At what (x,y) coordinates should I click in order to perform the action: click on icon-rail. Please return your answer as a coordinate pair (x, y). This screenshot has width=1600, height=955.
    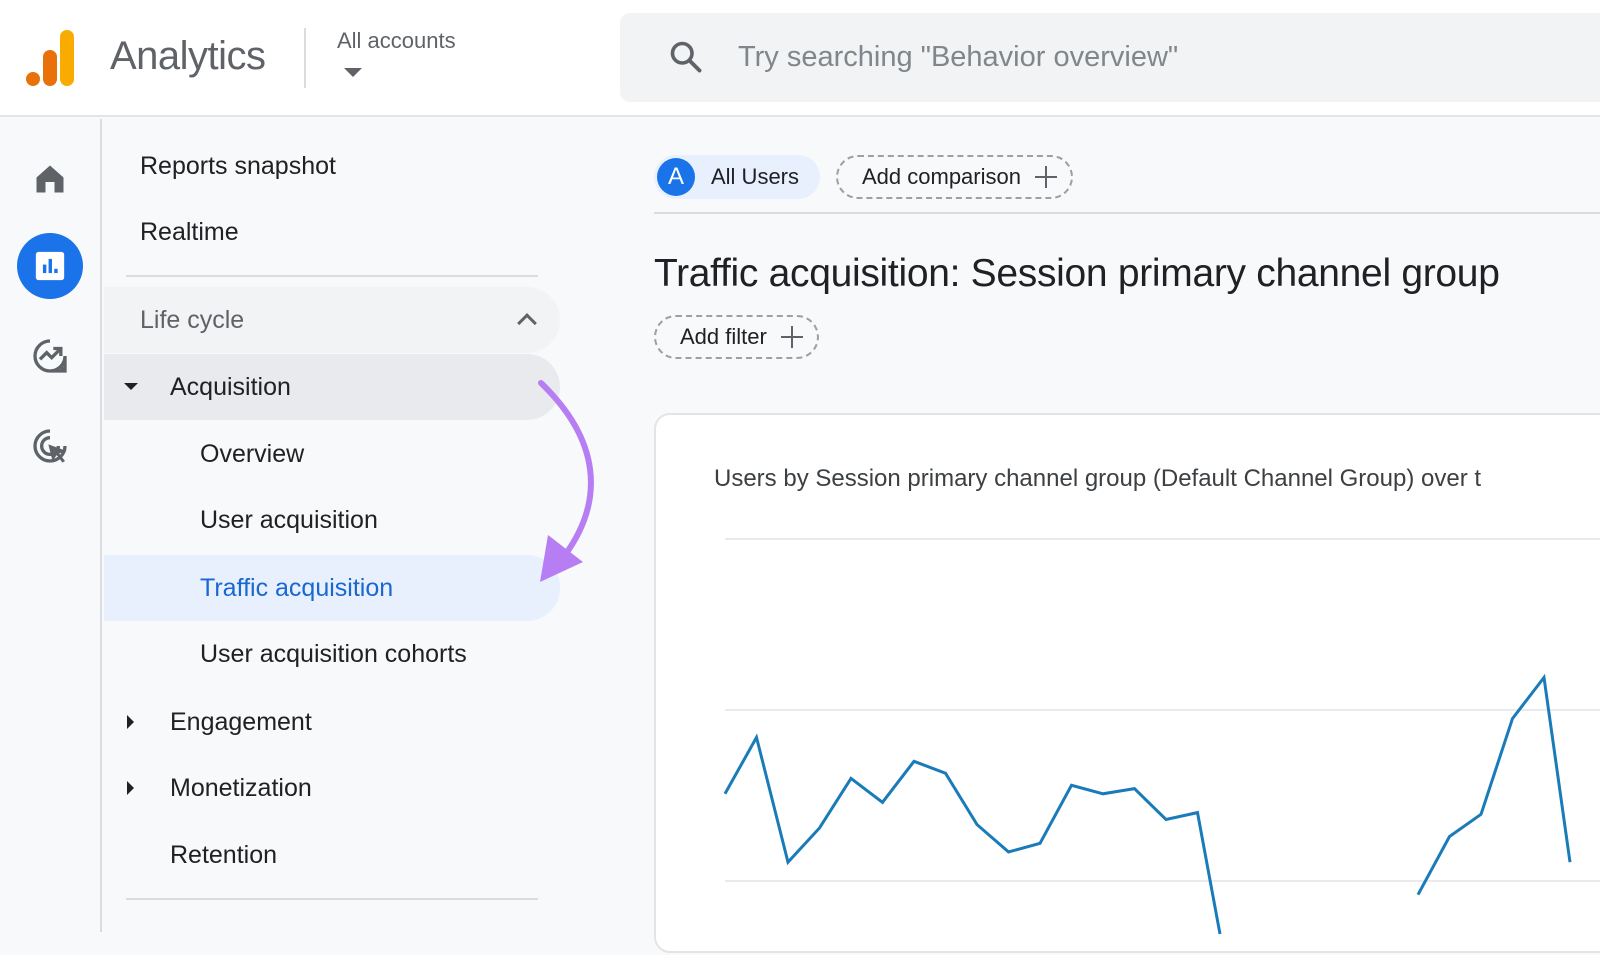
    Looking at the image, I should click on (51, 525).